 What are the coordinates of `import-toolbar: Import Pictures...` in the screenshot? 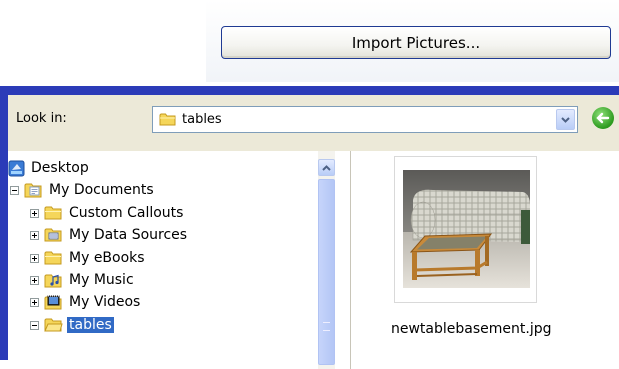 It's located at (412, 41).